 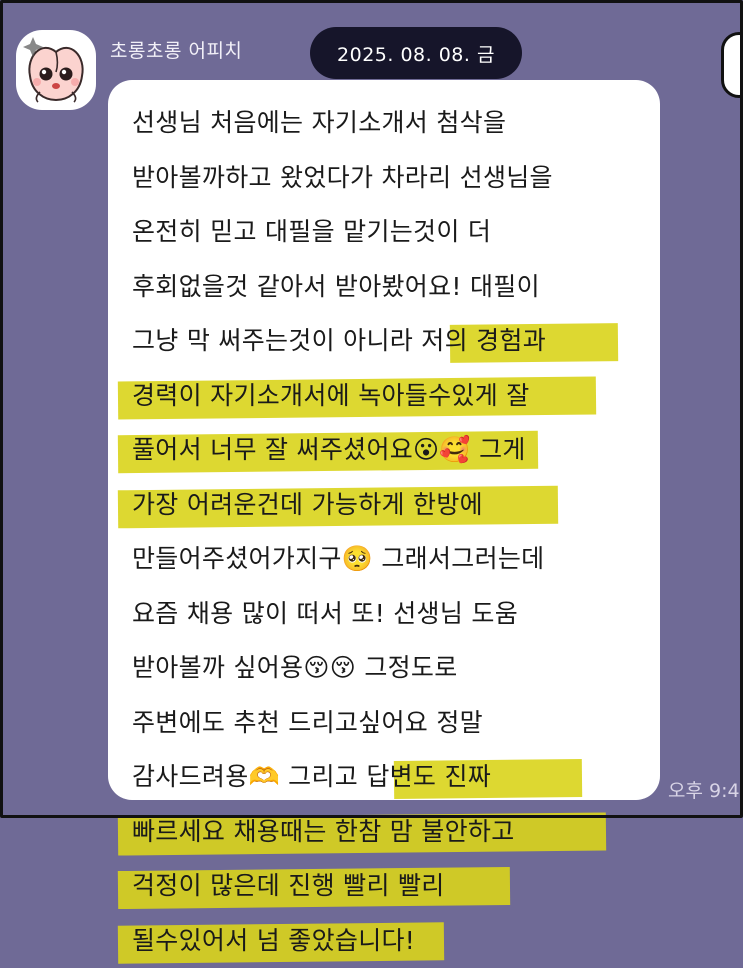 I want to click on message-line: 주변에도 추천 드리고싶어요 정말, so click(x=342, y=723).